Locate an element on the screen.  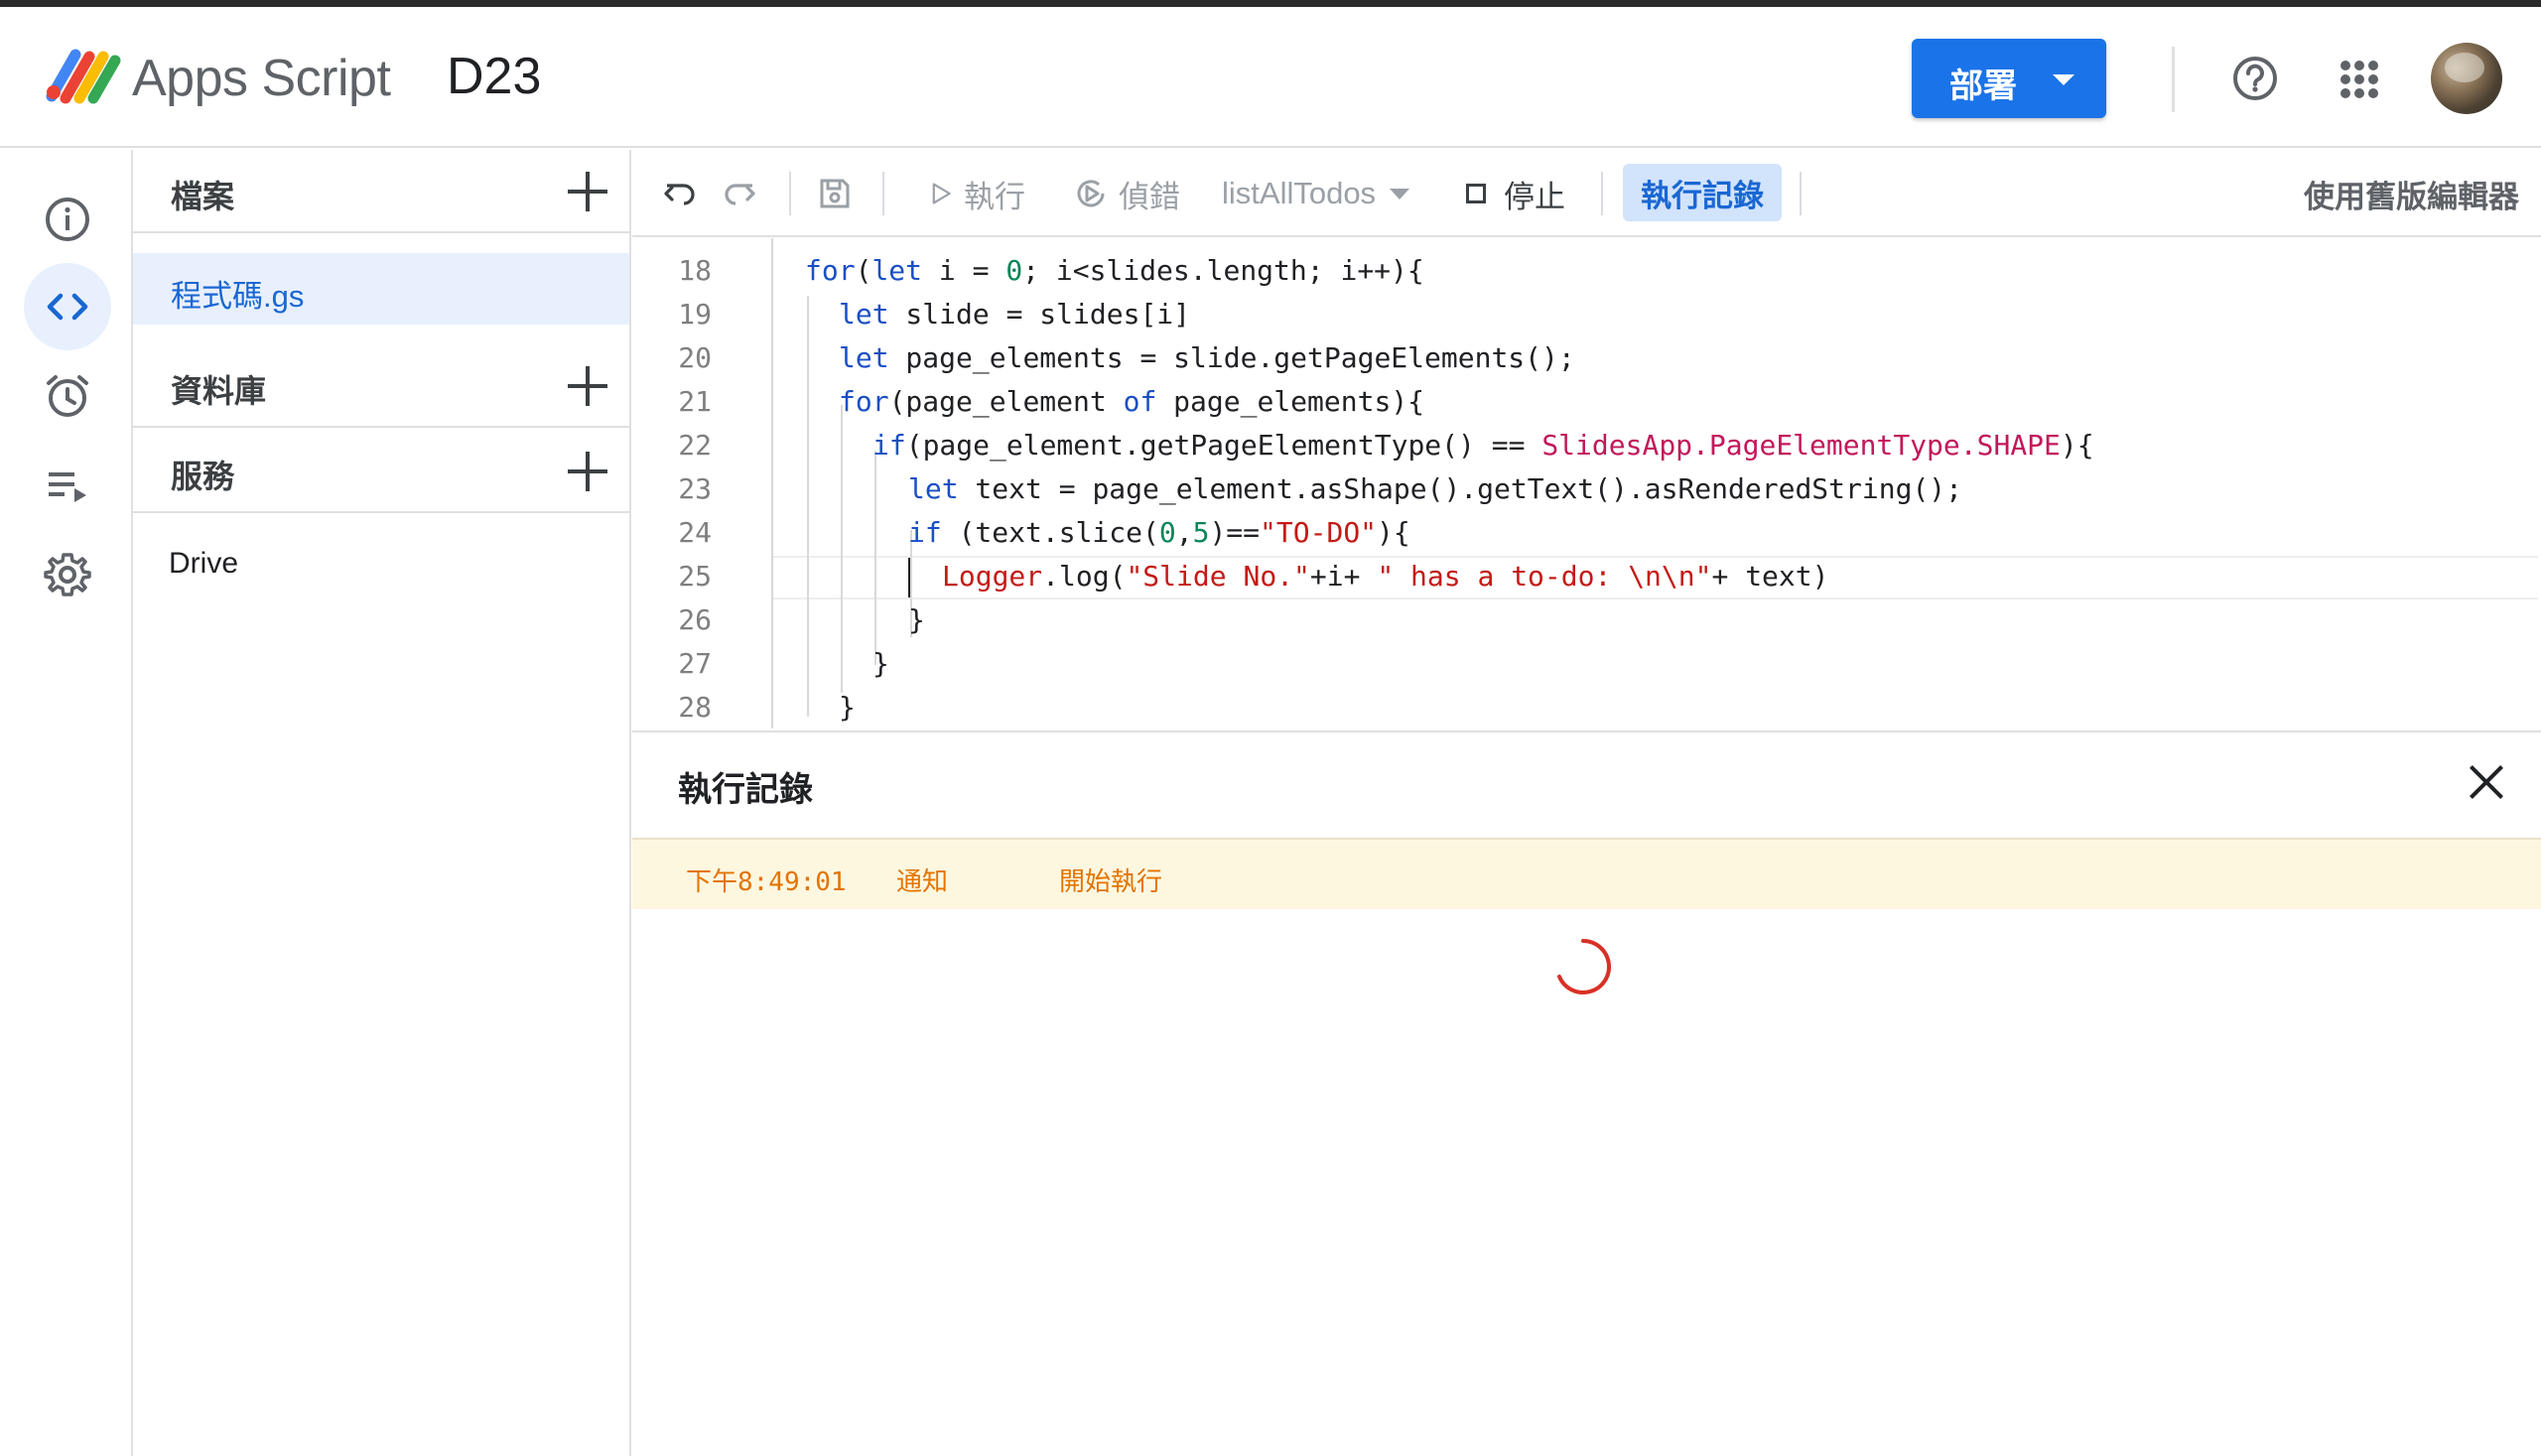
text-caret is located at coordinates (909, 577).